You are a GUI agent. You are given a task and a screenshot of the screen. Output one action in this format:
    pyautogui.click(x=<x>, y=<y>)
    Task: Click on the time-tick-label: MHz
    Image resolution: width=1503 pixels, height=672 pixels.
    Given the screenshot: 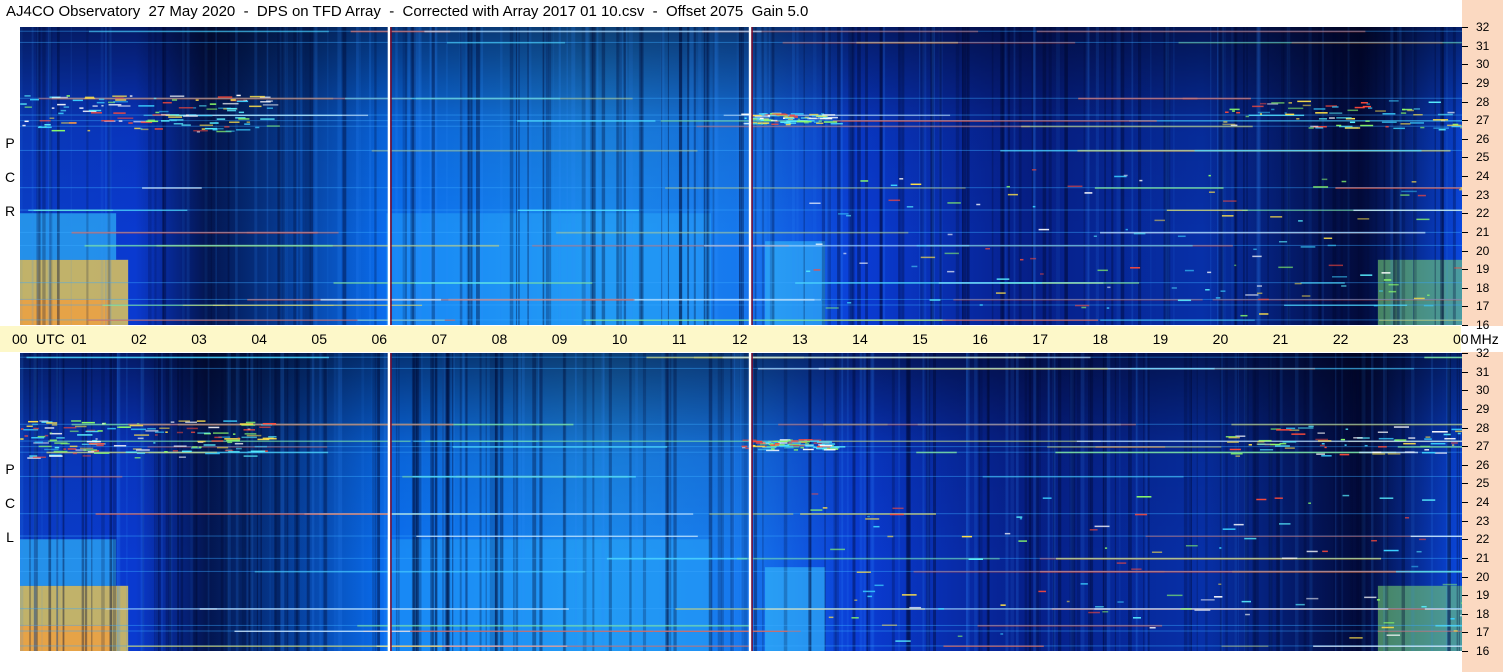 What is the action you would take?
    pyautogui.click(x=1484, y=339)
    